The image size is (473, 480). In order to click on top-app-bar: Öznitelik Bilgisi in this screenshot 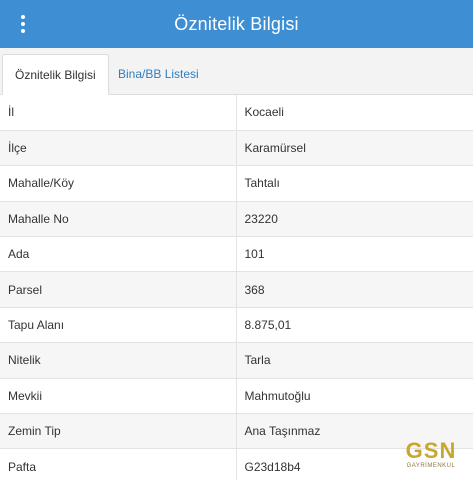, I will do `click(236, 24)`.